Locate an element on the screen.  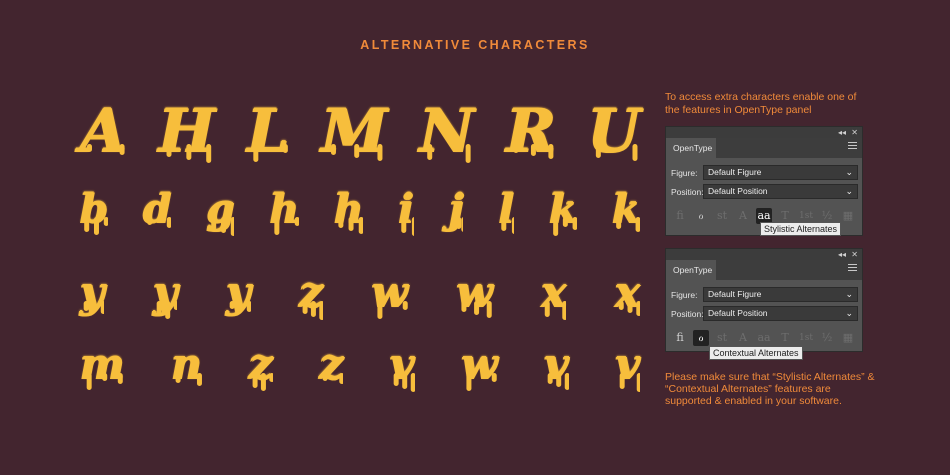
glyph-char: U is located at coordinates (614, 131).